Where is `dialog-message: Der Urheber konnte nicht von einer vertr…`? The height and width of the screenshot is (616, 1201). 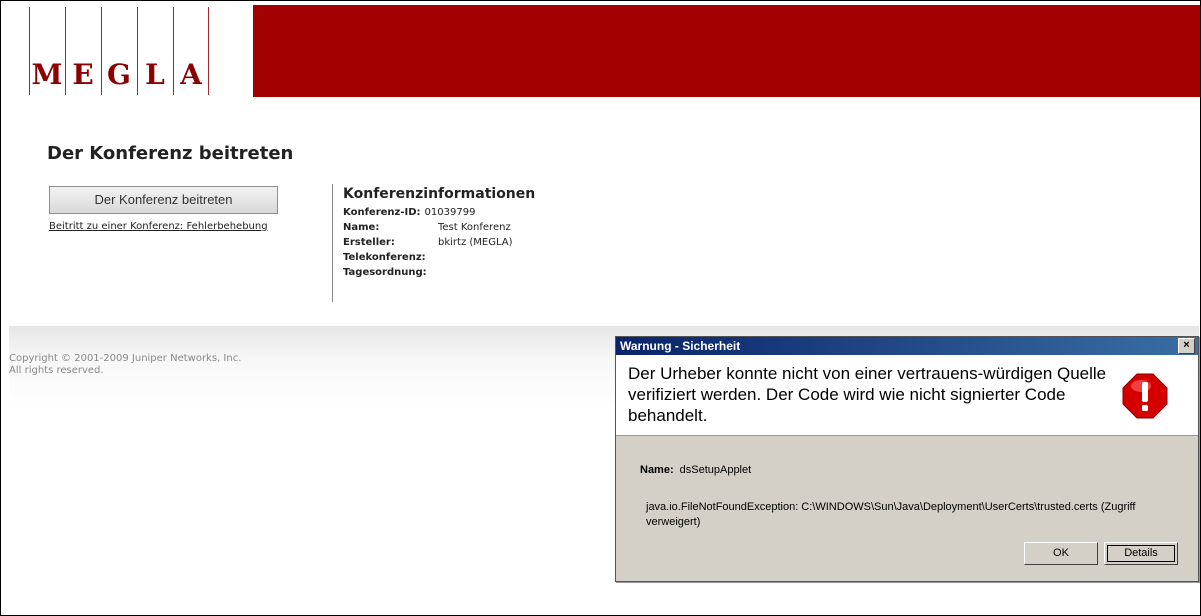 dialog-message: Der Urheber konnte nicht von einer vertr… is located at coordinates (867, 394).